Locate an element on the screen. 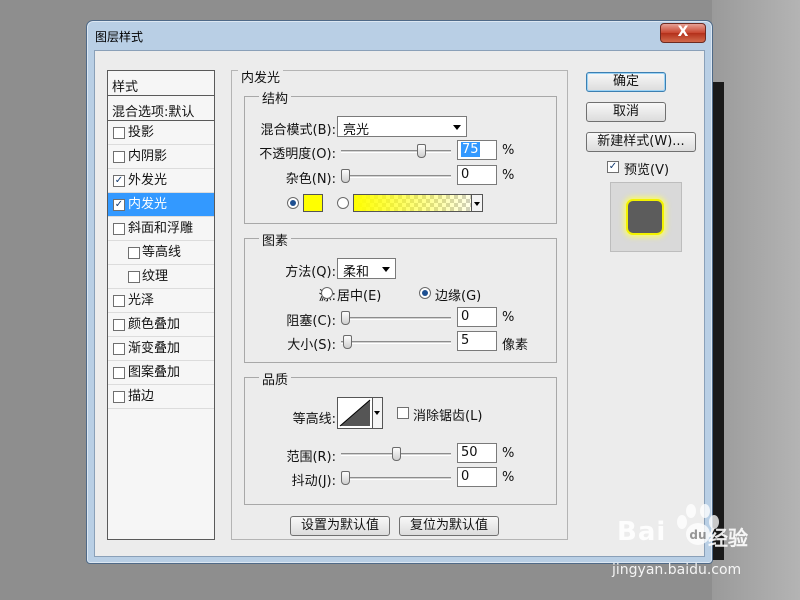  contour-picker is located at coordinates (355, 413).